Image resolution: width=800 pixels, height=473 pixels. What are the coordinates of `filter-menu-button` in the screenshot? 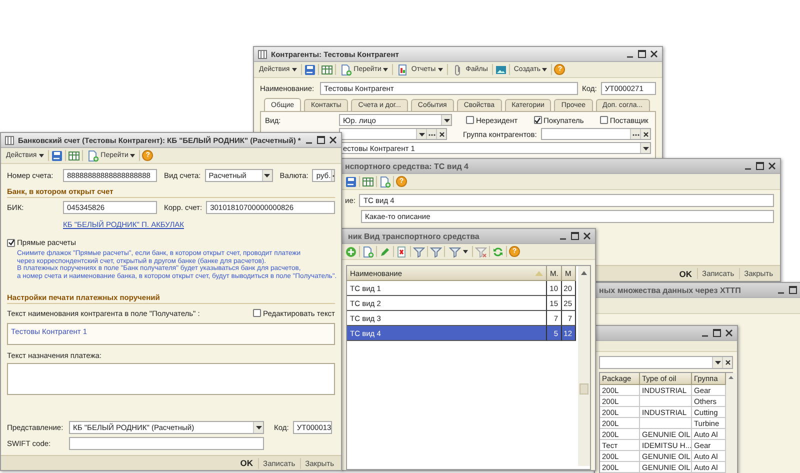 It's located at (458, 251).